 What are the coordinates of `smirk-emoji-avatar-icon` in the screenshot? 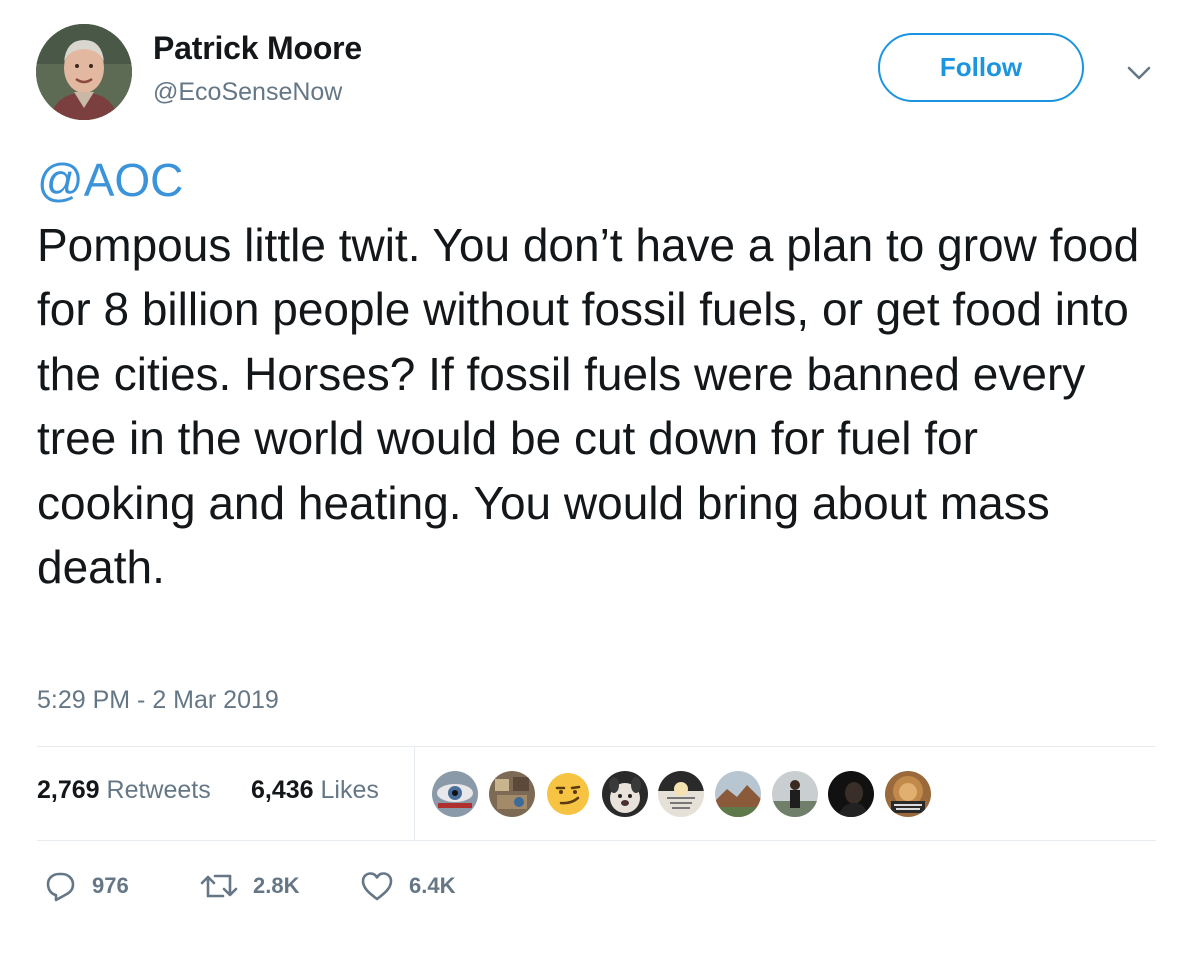 It's located at (568, 794).